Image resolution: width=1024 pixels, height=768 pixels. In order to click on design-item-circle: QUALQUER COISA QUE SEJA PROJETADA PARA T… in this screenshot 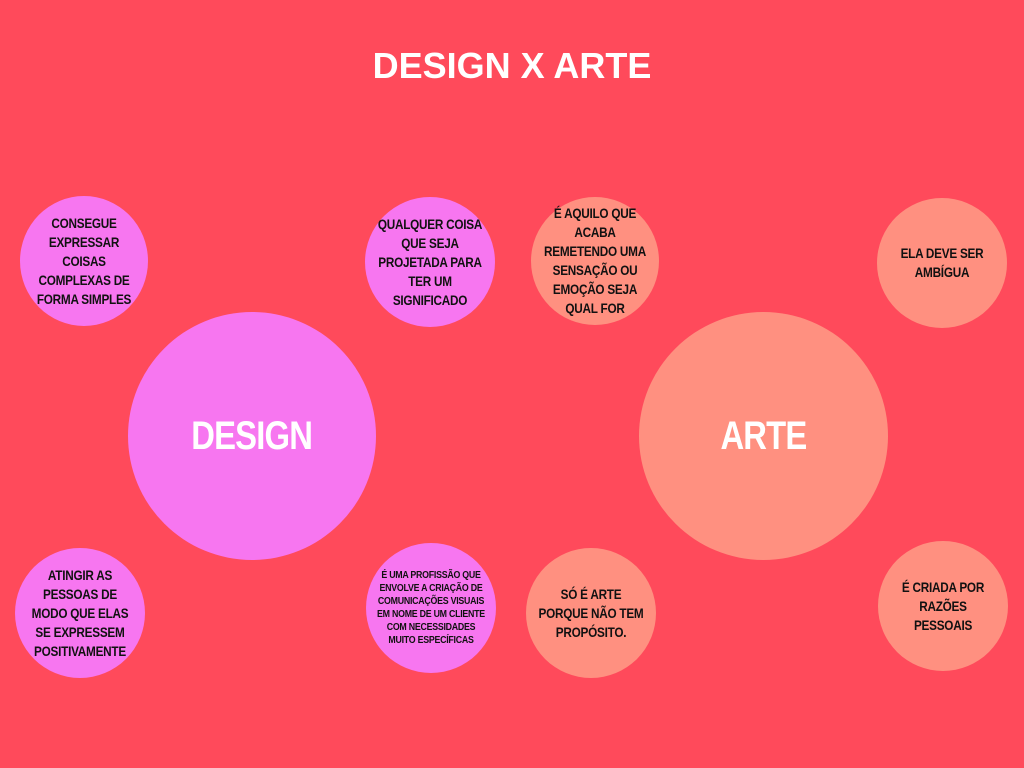, I will do `click(430, 262)`.